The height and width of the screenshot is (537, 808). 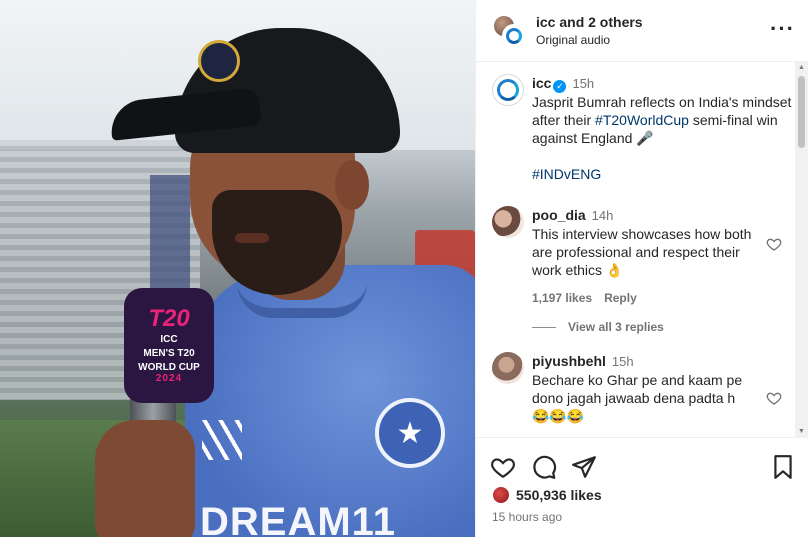 I want to click on scrollbar: ▲ ▼, so click(x=801, y=249).